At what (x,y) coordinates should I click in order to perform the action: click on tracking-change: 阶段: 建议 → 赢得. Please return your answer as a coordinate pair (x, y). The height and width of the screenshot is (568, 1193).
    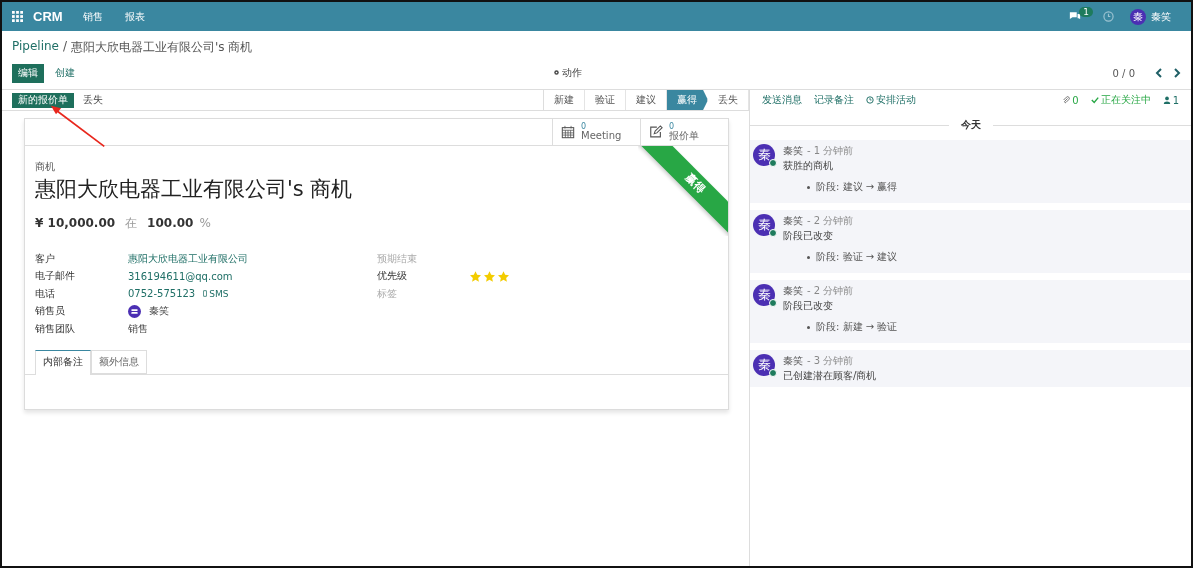
    Looking at the image, I should click on (857, 187).